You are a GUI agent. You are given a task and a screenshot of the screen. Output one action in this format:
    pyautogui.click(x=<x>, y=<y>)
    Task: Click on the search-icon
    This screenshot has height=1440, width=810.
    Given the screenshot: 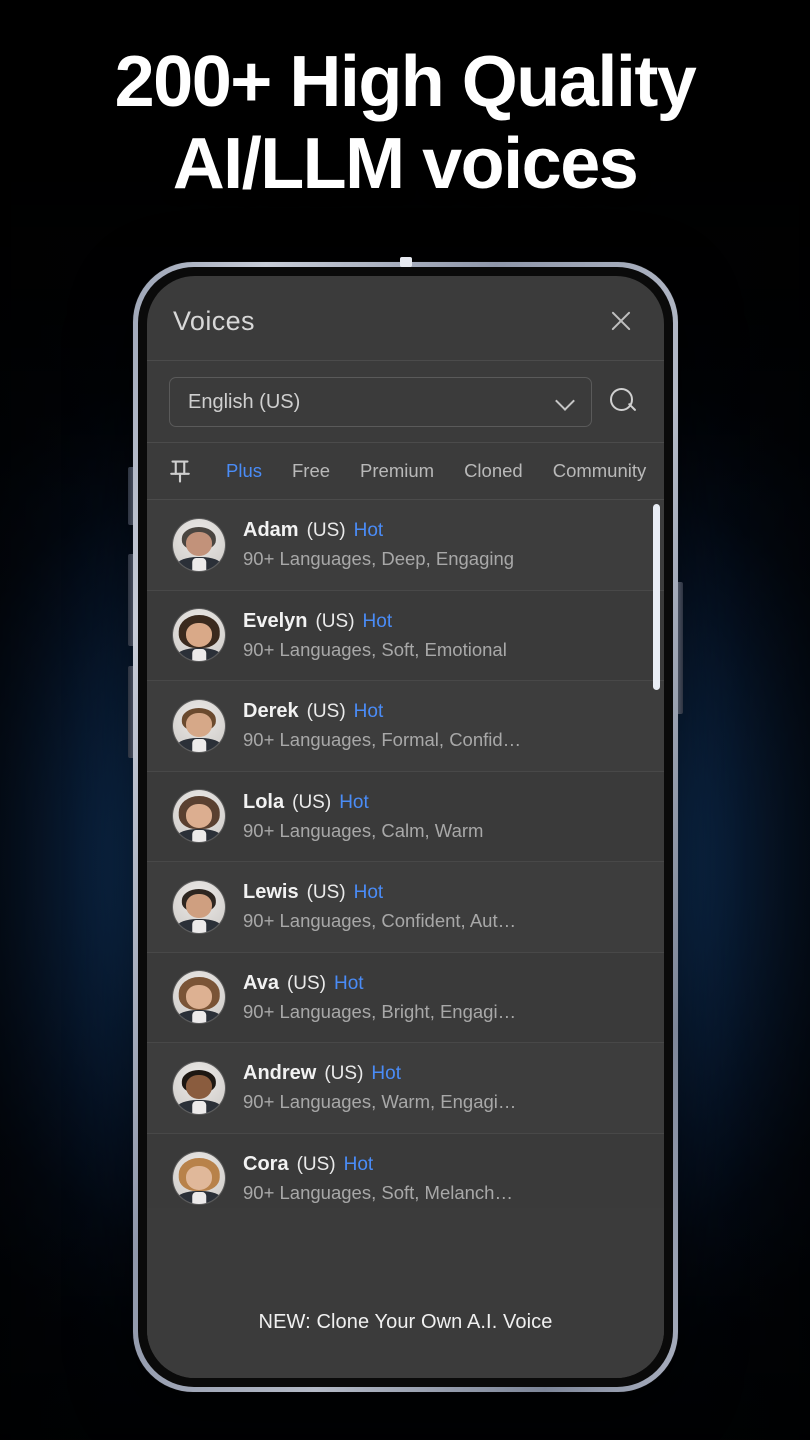 What is the action you would take?
    pyautogui.click(x=623, y=402)
    